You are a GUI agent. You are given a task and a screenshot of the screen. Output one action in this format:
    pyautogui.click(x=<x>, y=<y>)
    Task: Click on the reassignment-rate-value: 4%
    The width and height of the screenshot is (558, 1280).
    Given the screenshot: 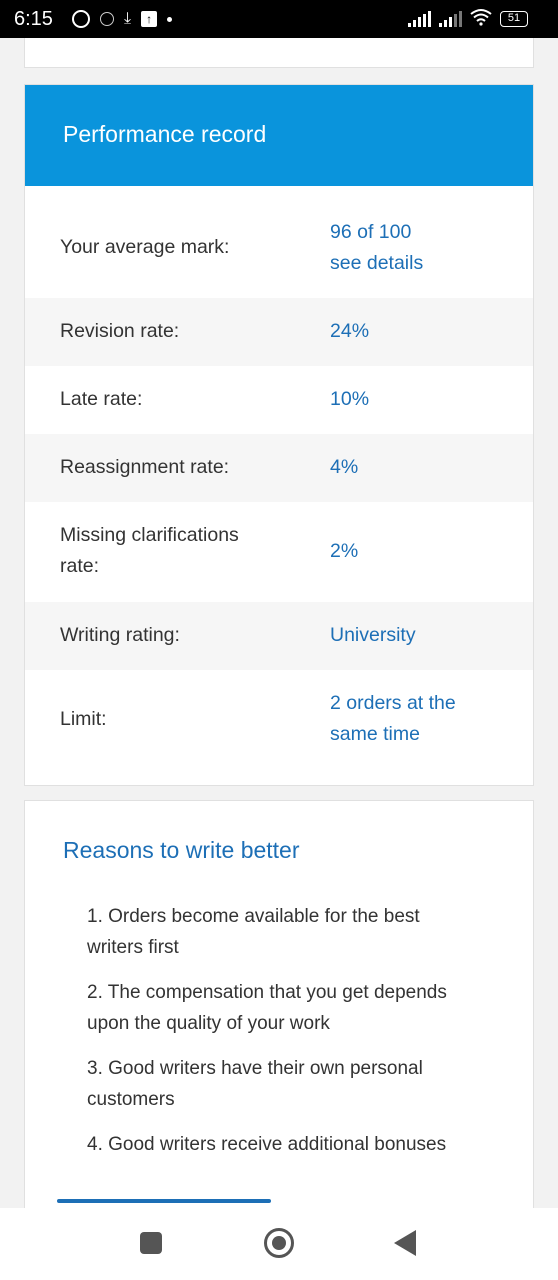 What is the action you would take?
    pyautogui.click(x=344, y=467)
    